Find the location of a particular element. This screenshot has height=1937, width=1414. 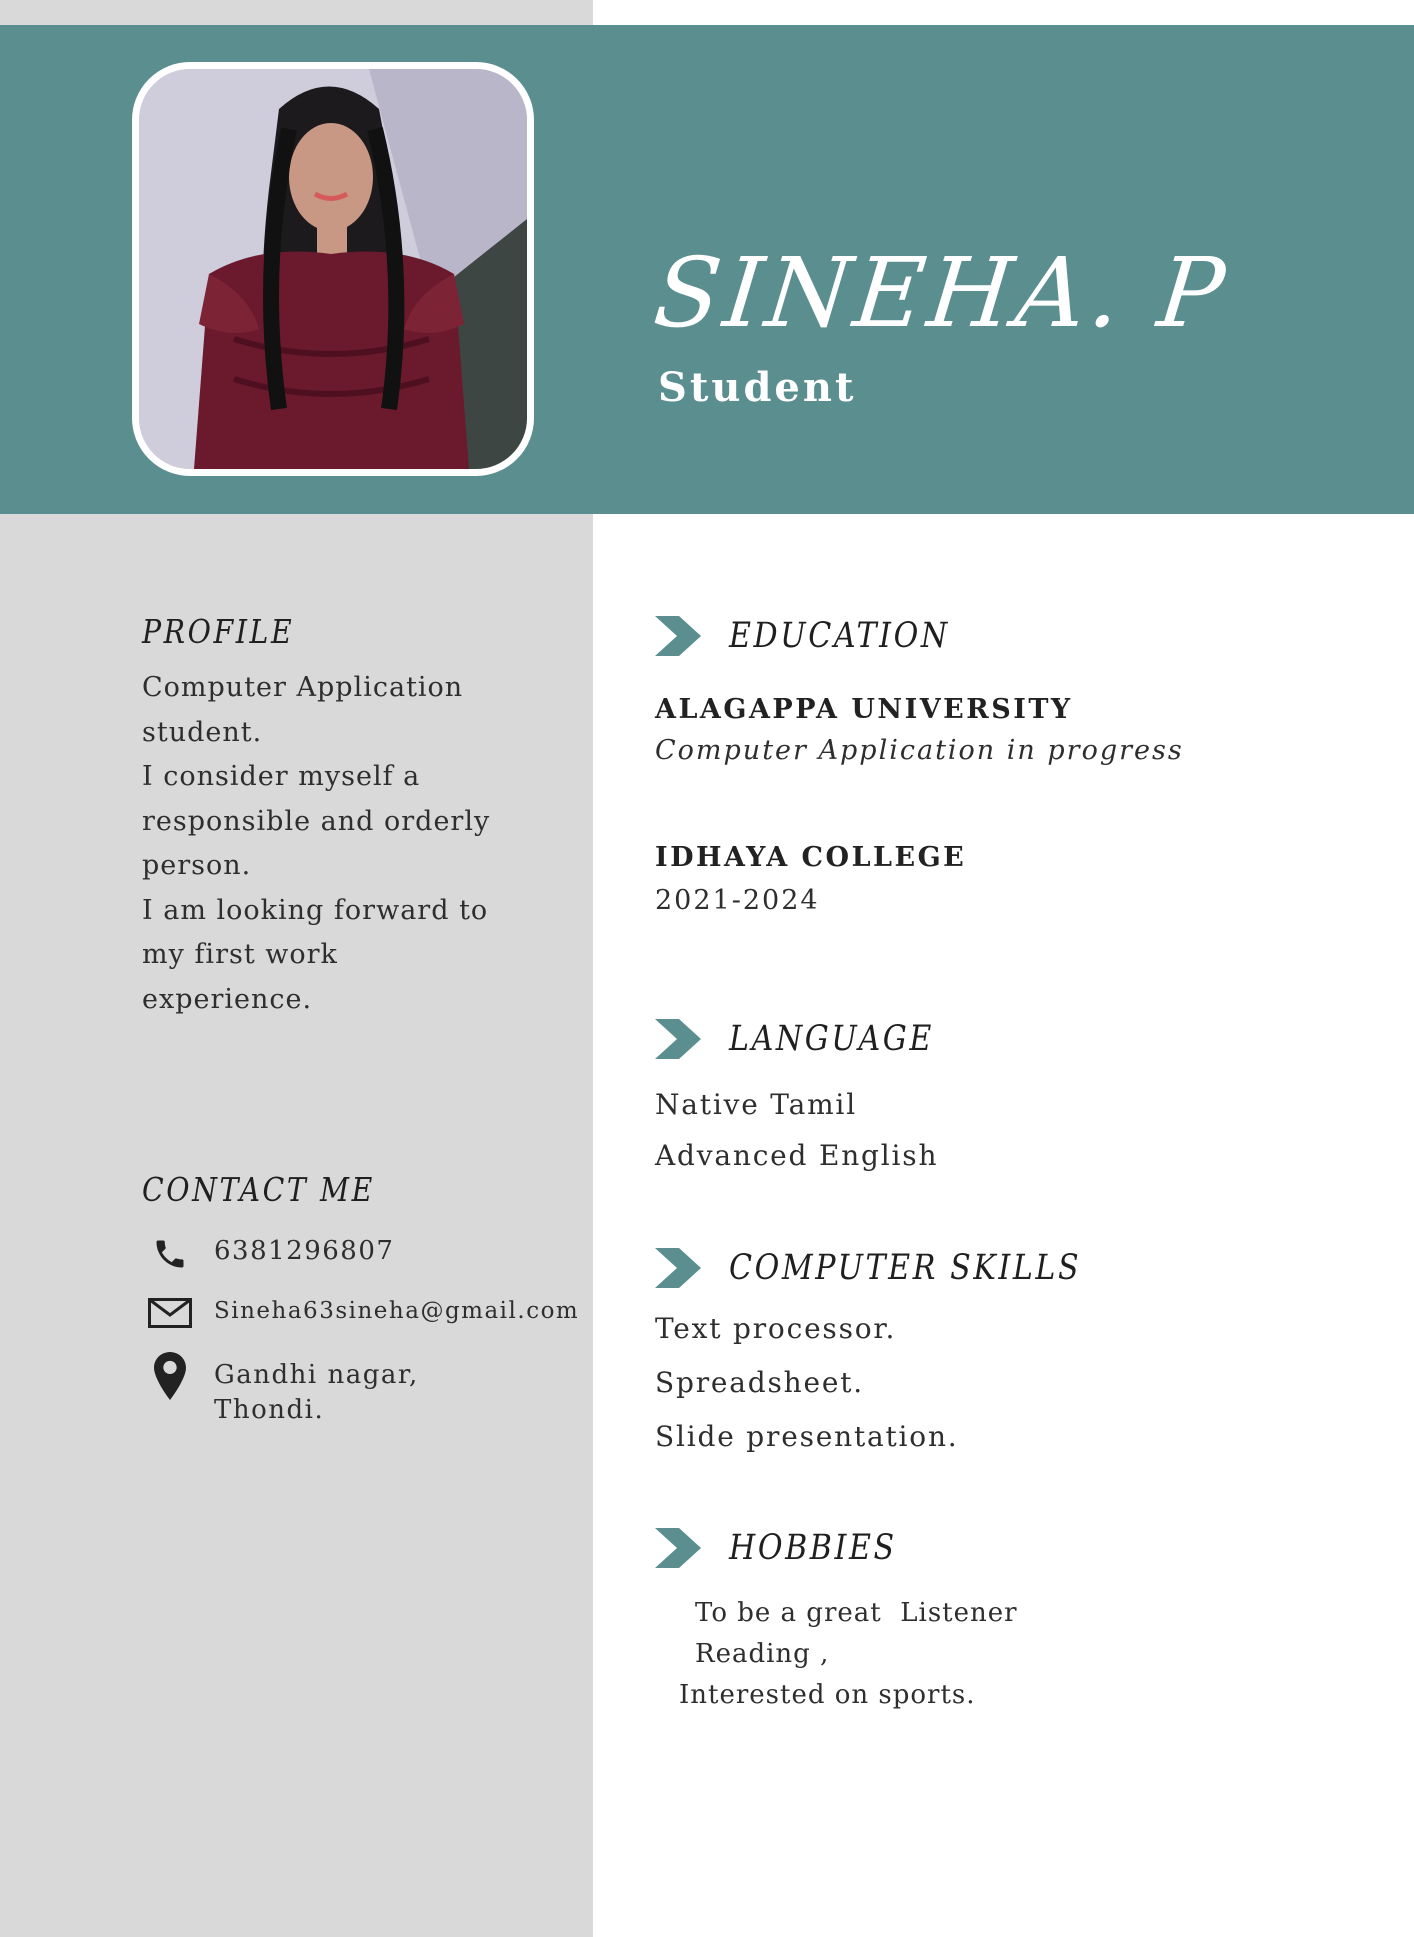

hobbies-section-header: HOBBIES is located at coordinates (789, 1548).